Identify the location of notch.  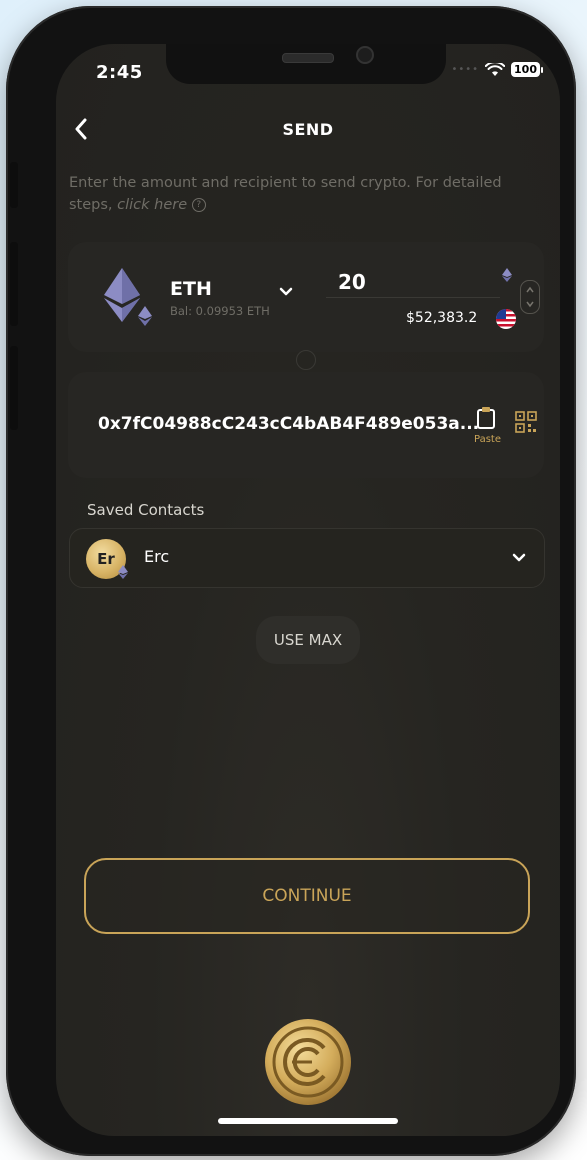
(306, 64).